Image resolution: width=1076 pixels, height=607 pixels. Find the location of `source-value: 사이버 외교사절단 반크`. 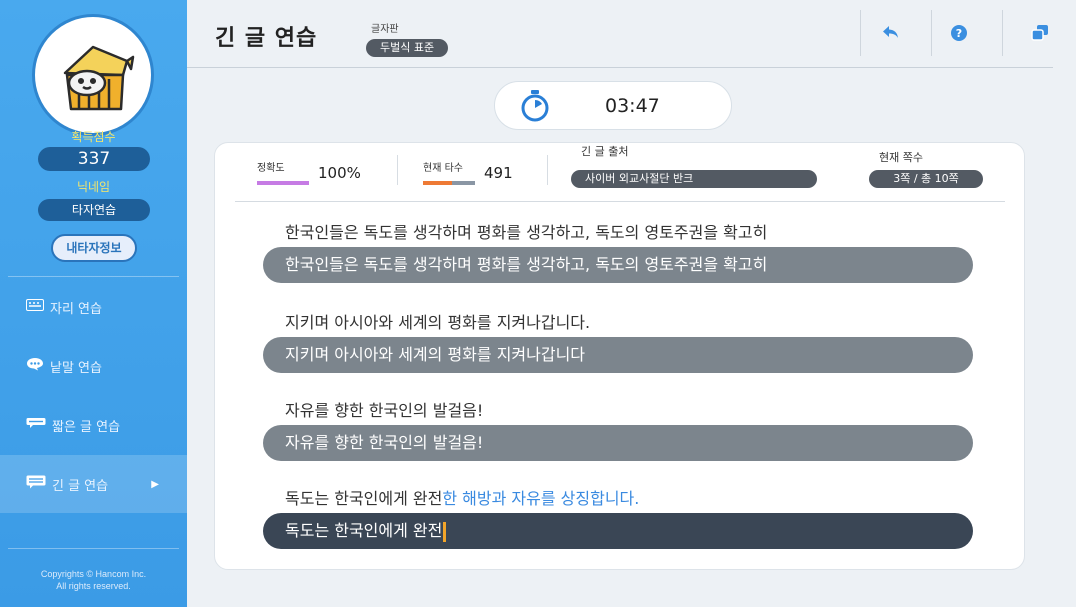

source-value: 사이버 외교사절단 반크 is located at coordinates (694, 179).